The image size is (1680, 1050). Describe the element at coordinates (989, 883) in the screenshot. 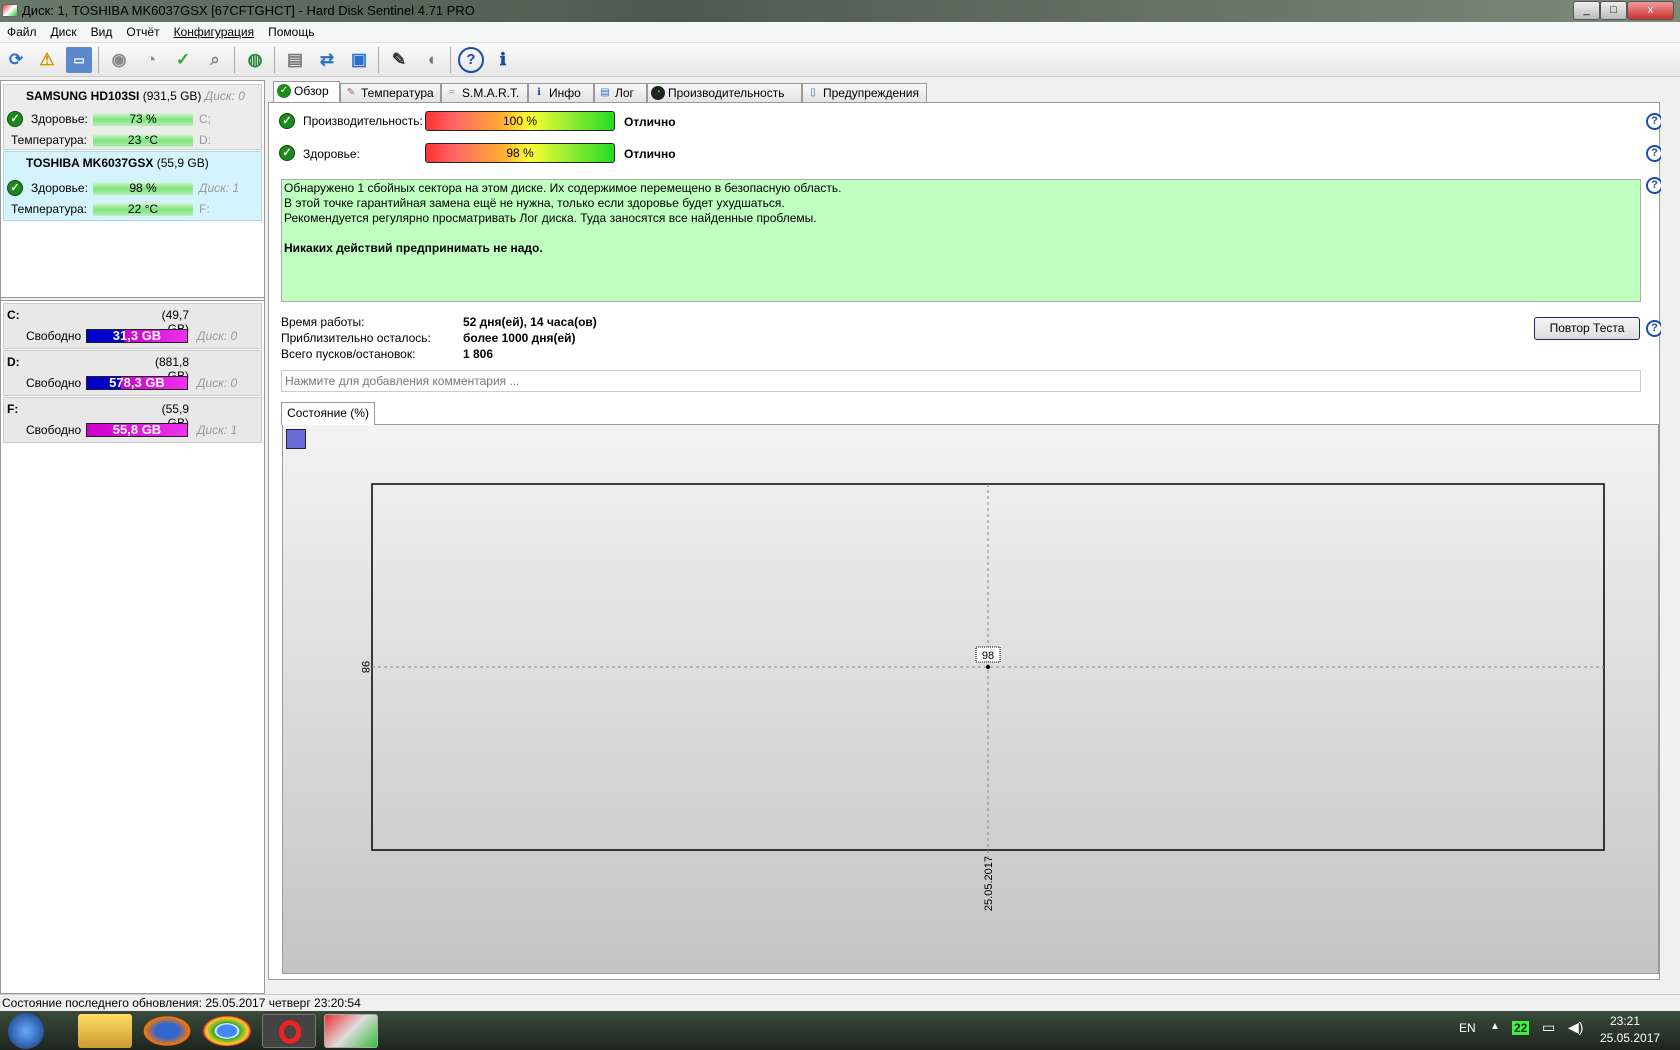

I see `x-tick-label: 25.05.2017` at that location.